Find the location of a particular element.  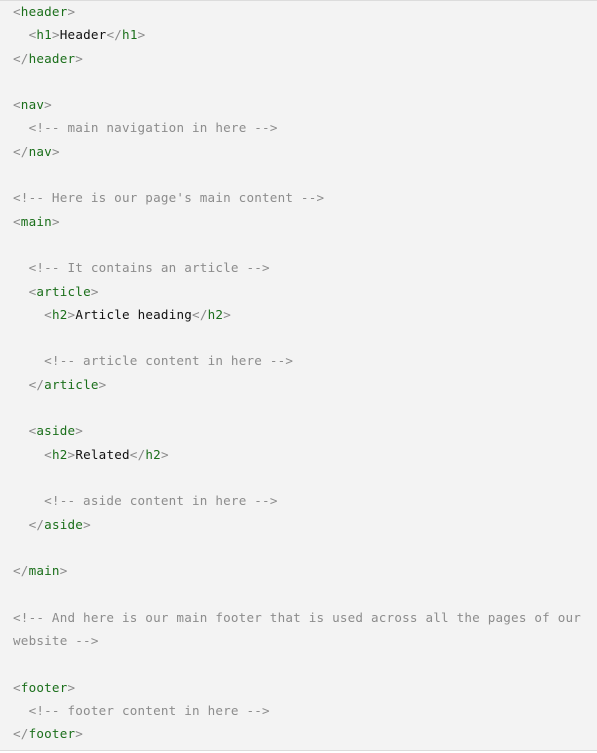

code-text: Header is located at coordinates (83, 35).